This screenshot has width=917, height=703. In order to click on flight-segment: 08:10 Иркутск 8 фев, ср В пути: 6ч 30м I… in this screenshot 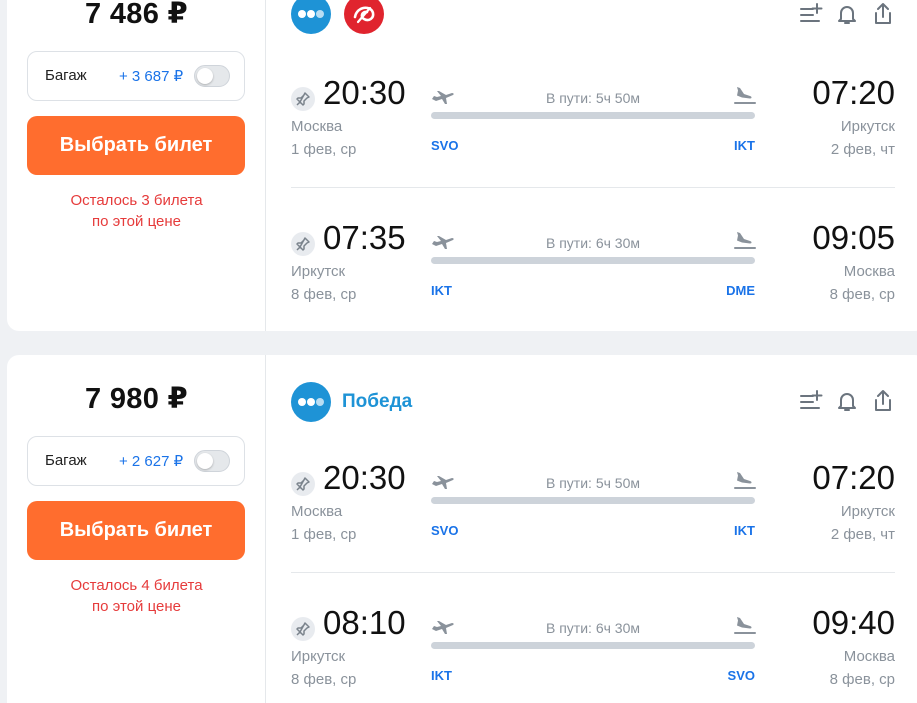, I will do `click(593, 653)`.